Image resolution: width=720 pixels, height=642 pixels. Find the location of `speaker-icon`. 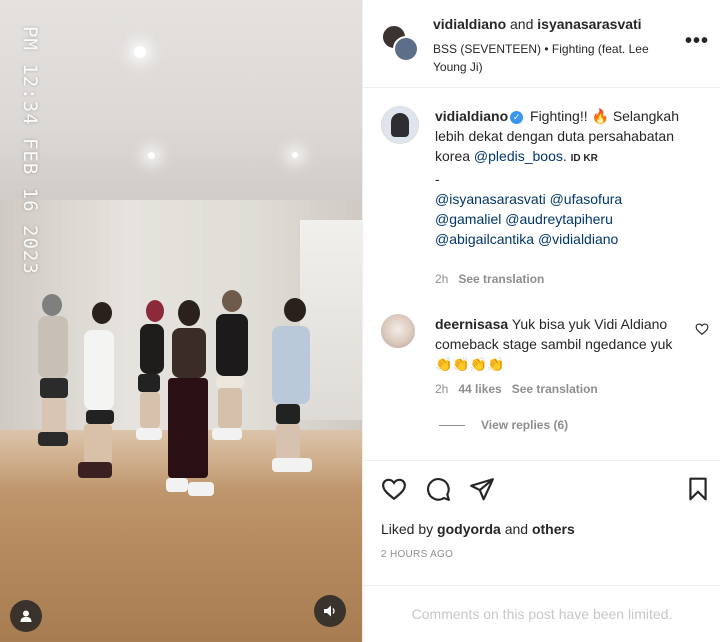

speaker-icon is located at coordinates (329, 611).